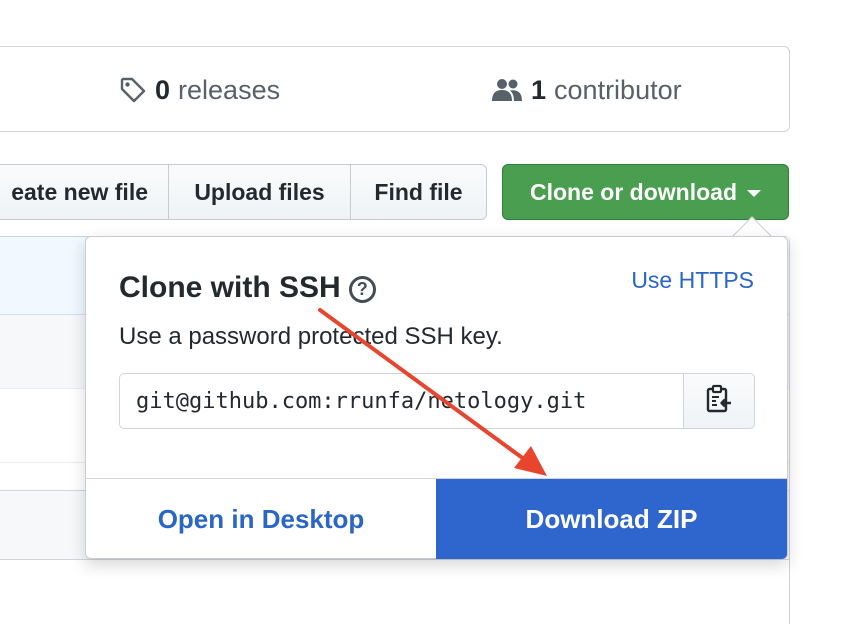 The height and width of the screenshot is (624, 842). I want to click on clone-url-group, so click(437, 401).